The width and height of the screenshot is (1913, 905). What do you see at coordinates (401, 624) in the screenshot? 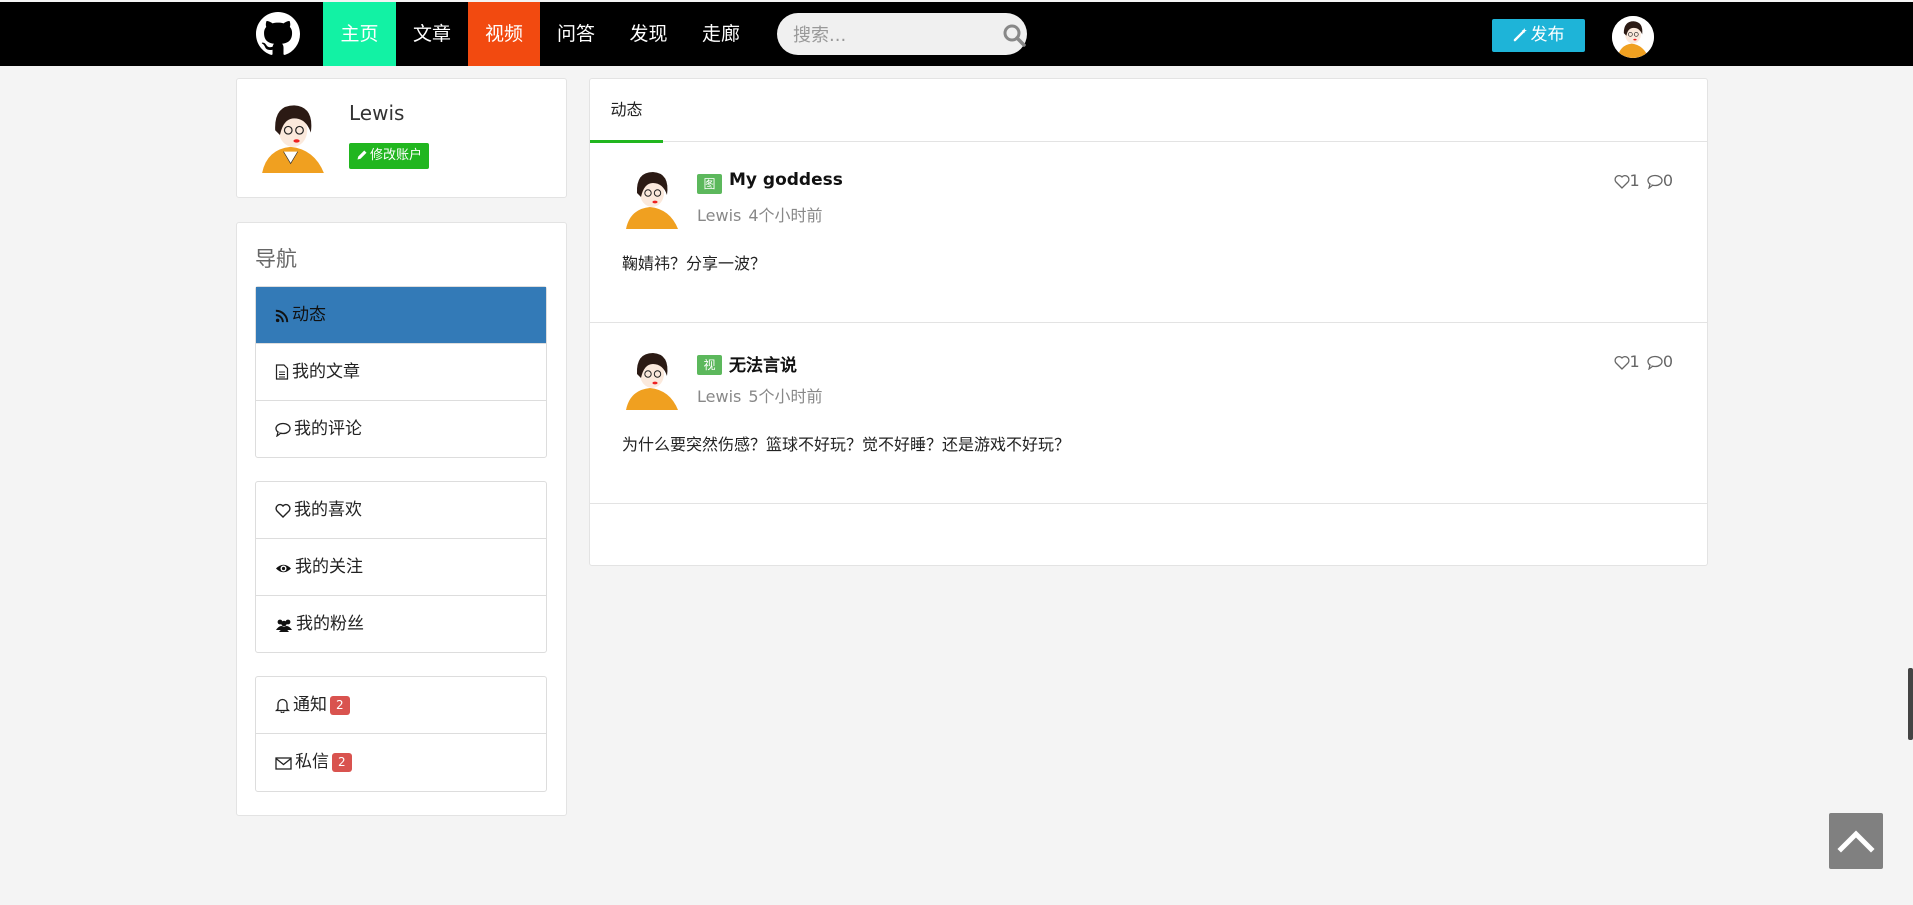
I see `sidebar-item-my-fans: 我的粉丝` at bounding box center [401, 624].